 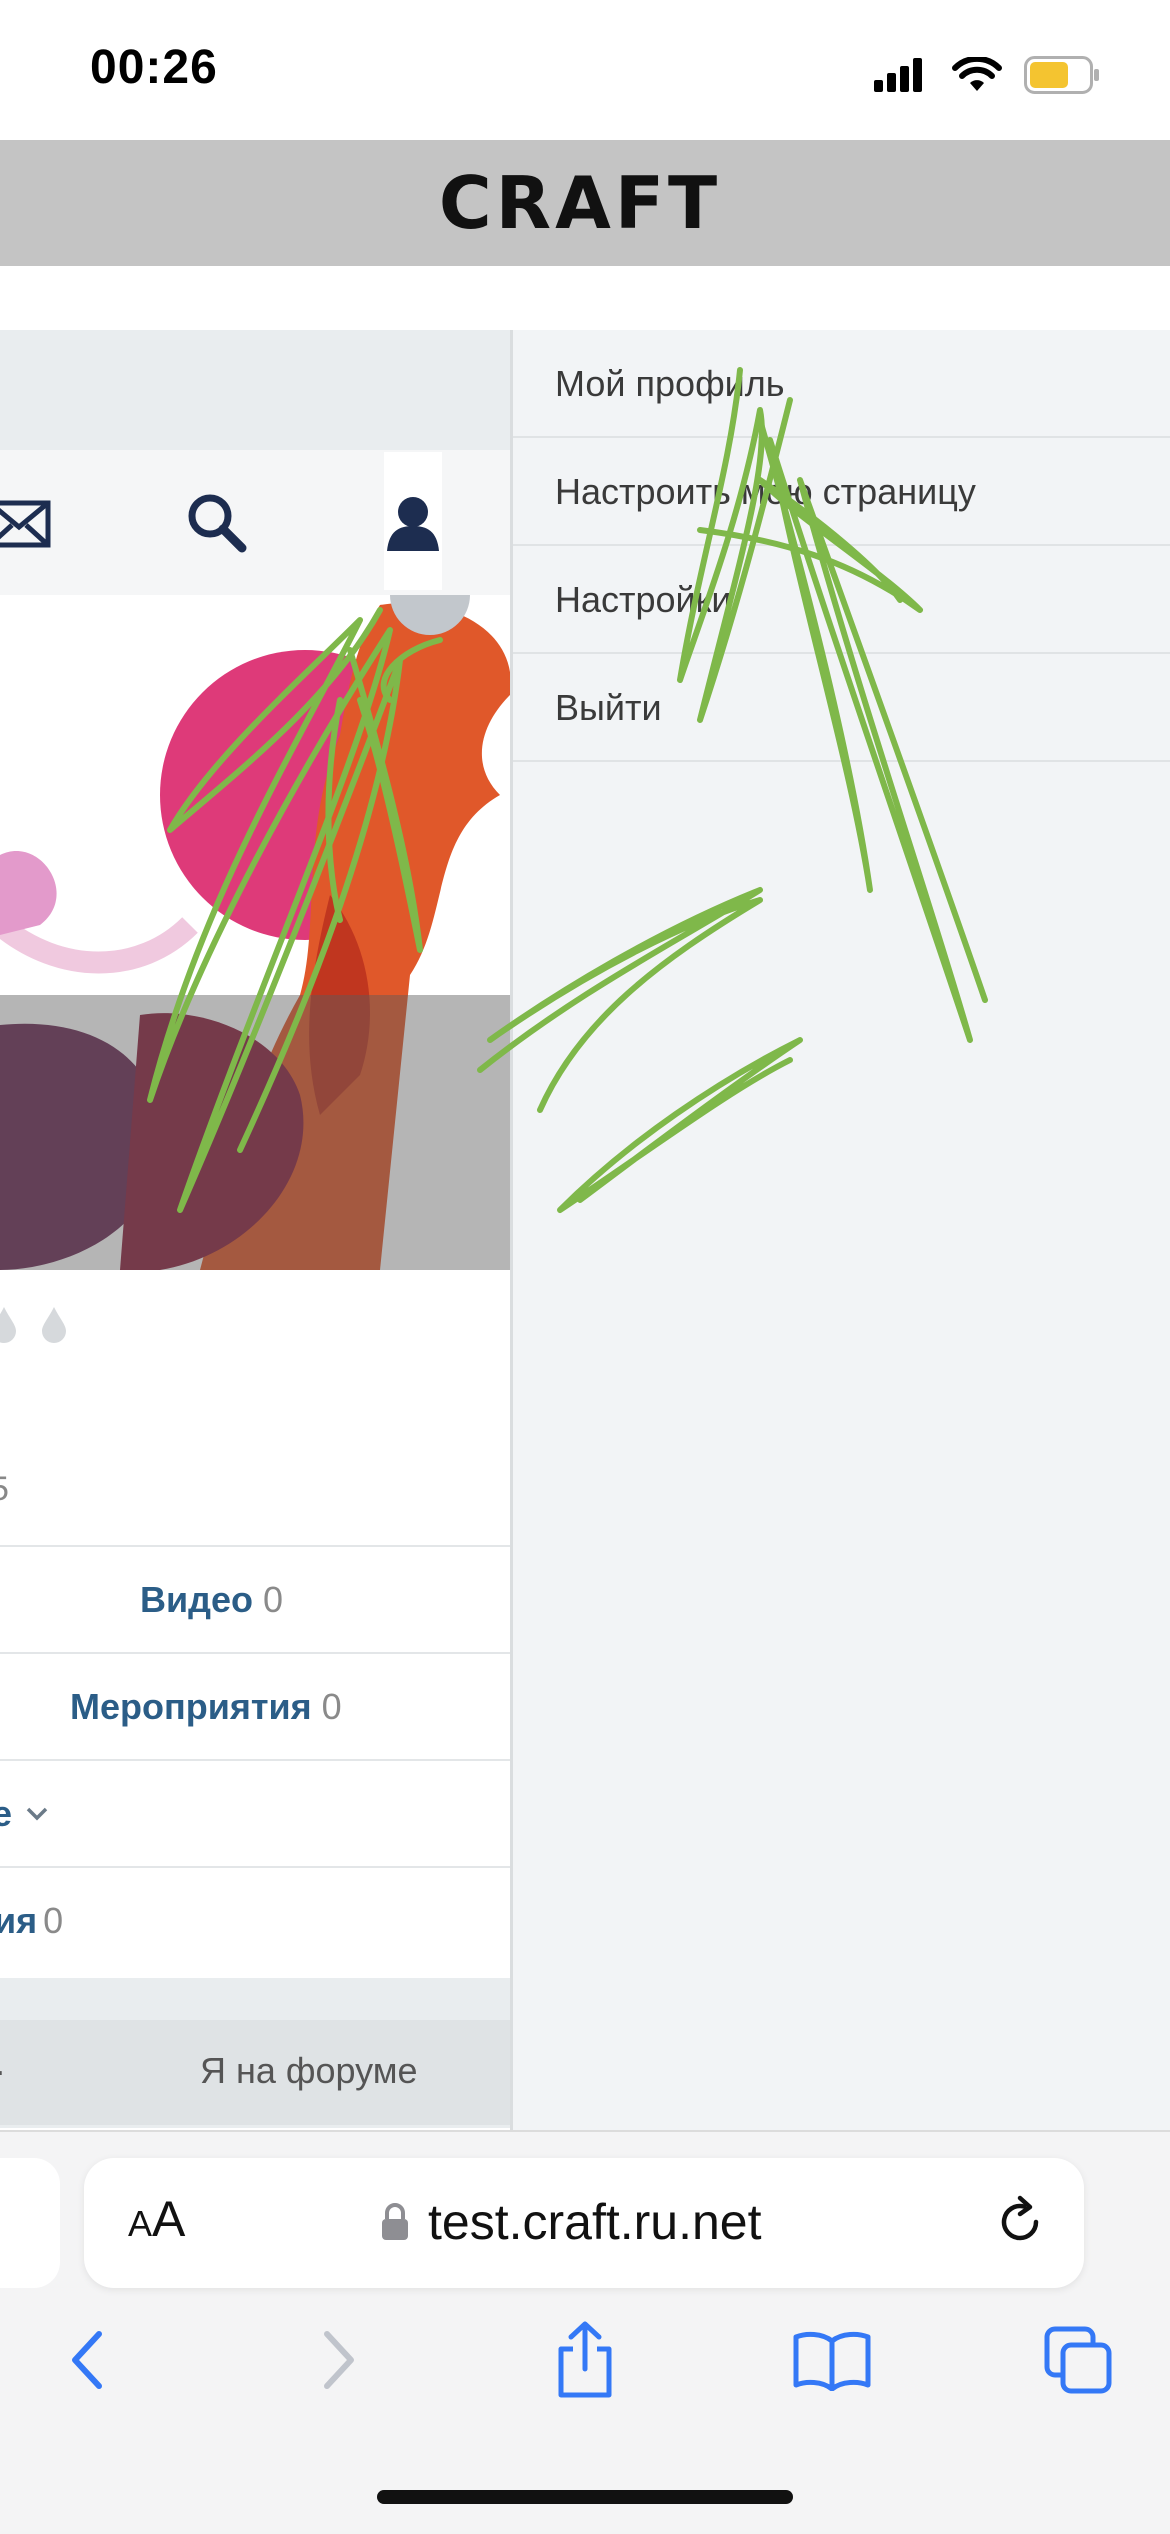 I want to click on menu-item-my-profile: Мой профиль, so click(x=841, y=384).